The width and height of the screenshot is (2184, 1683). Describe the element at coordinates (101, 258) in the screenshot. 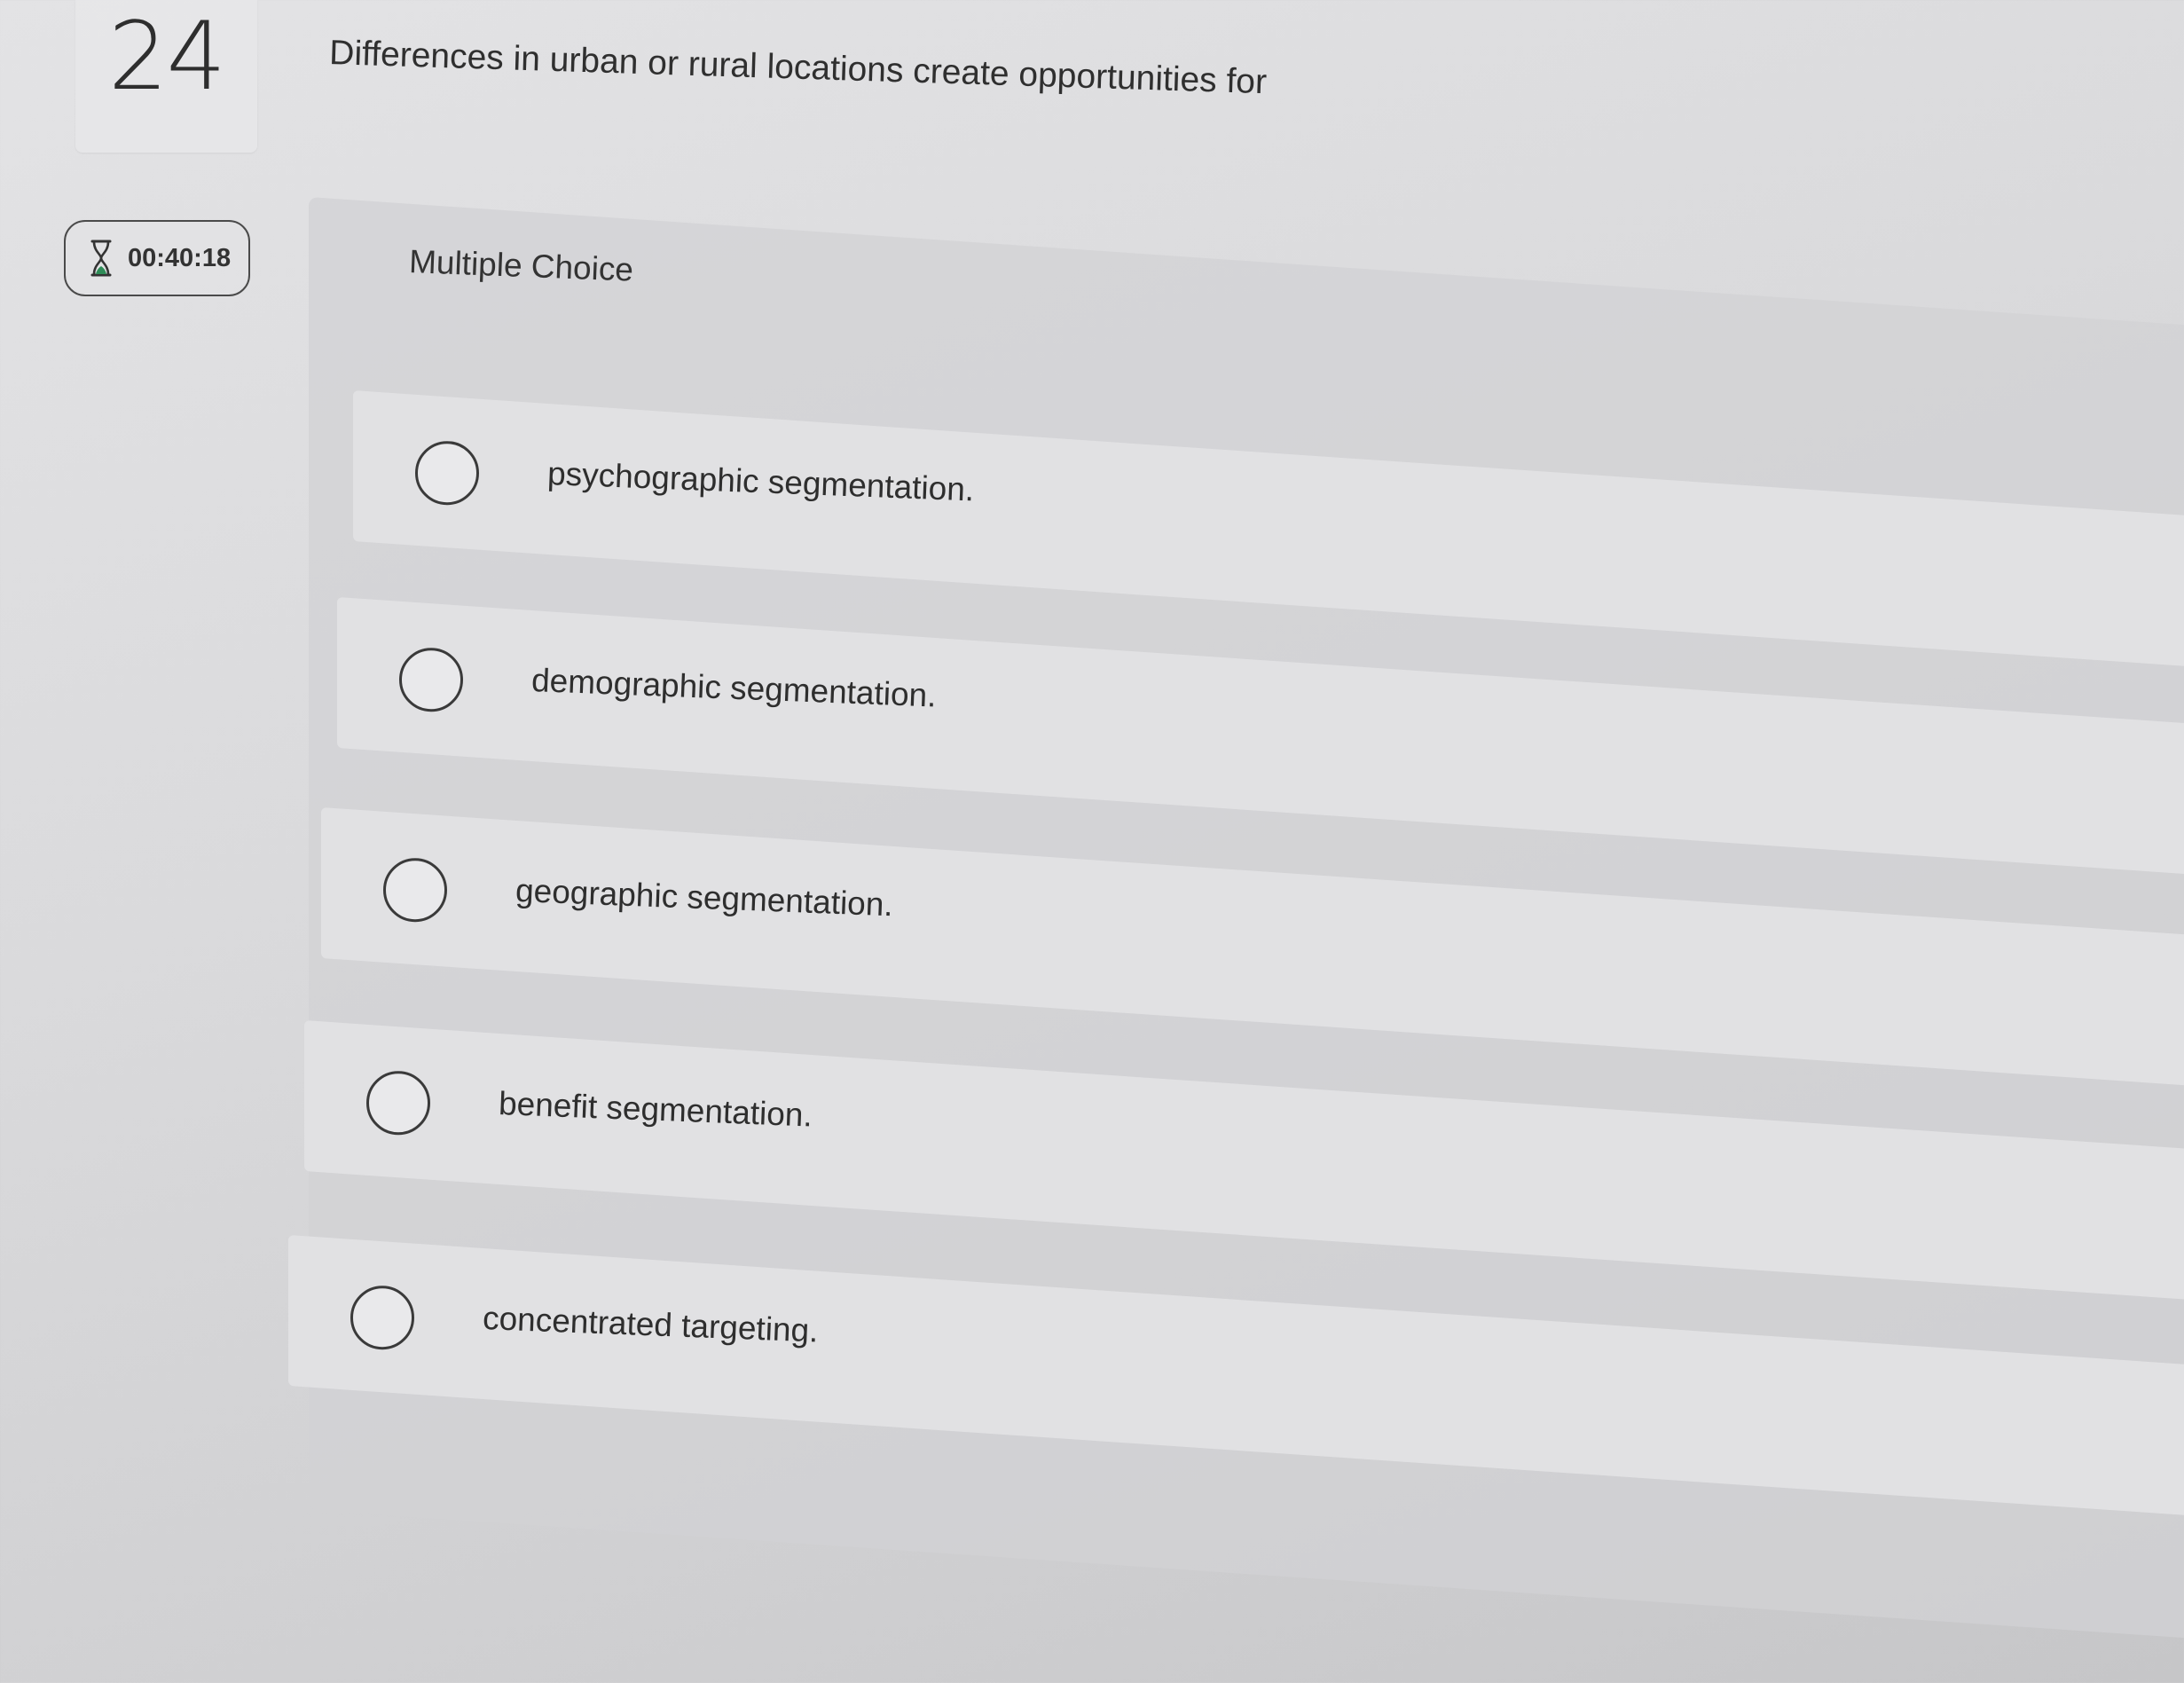

I see `hourglass-icon` at that location.